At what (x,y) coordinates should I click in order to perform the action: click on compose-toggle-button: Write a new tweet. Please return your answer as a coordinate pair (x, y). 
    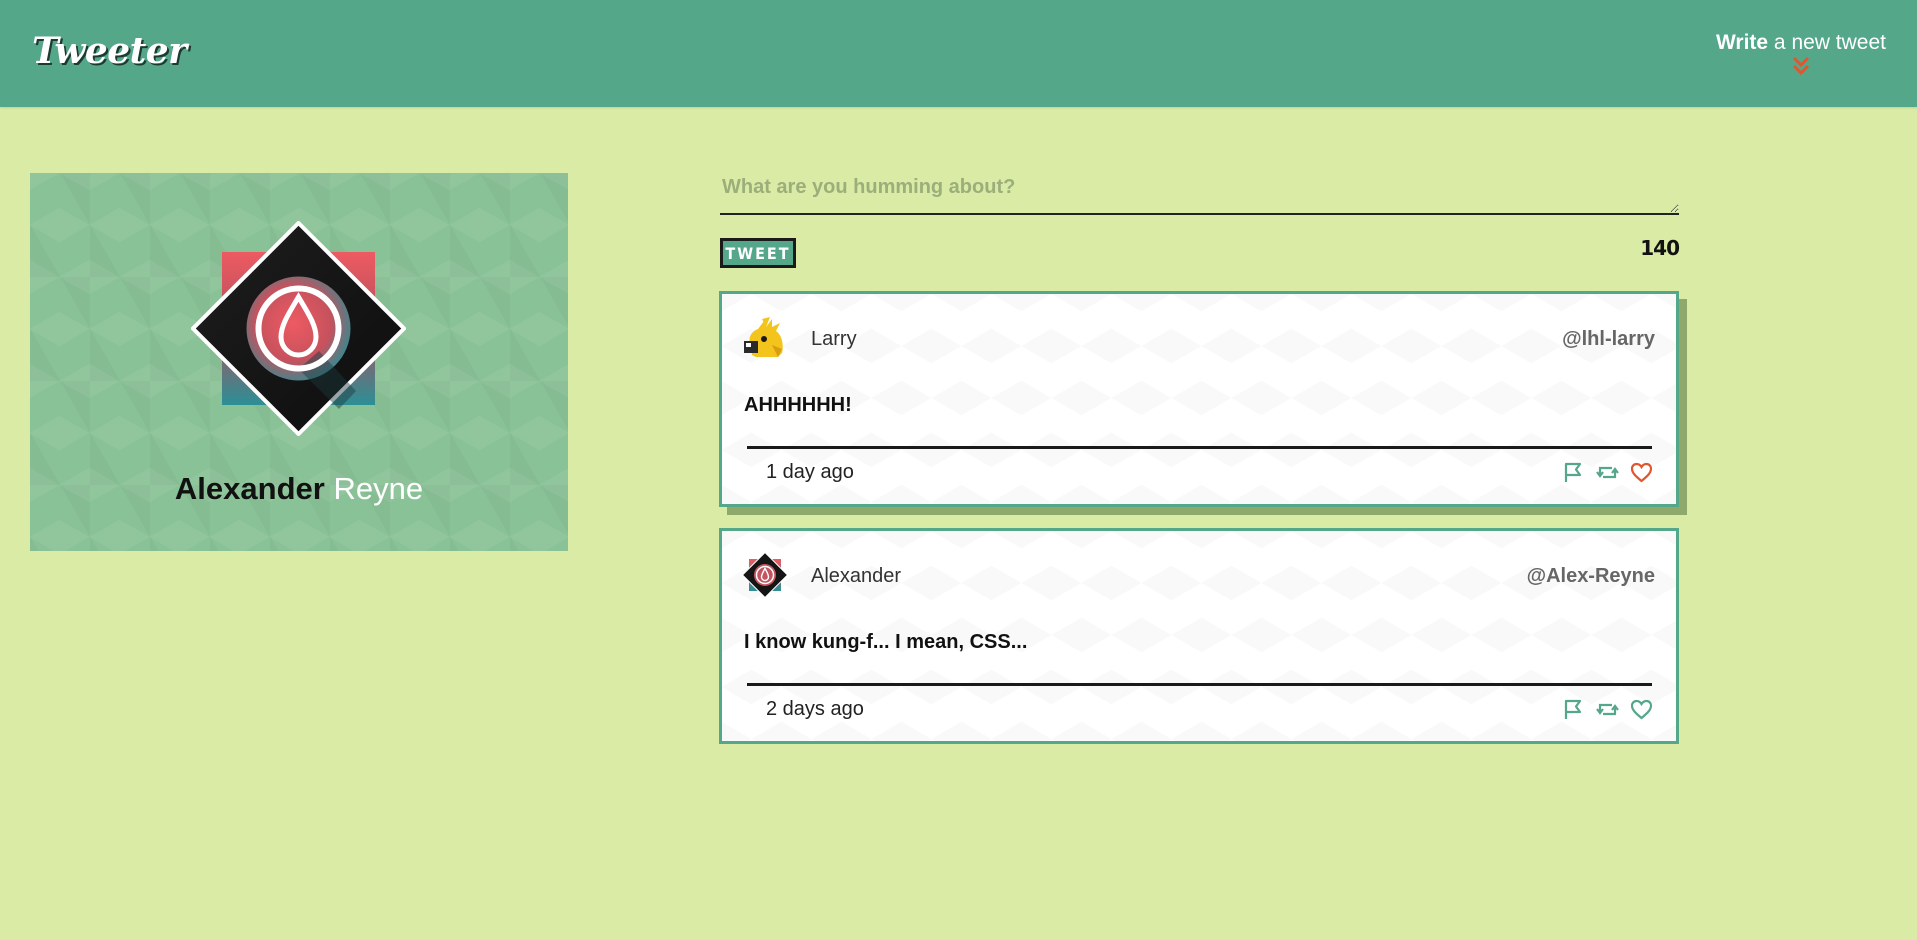
    Looking at the image, I should click on (1801, 53).